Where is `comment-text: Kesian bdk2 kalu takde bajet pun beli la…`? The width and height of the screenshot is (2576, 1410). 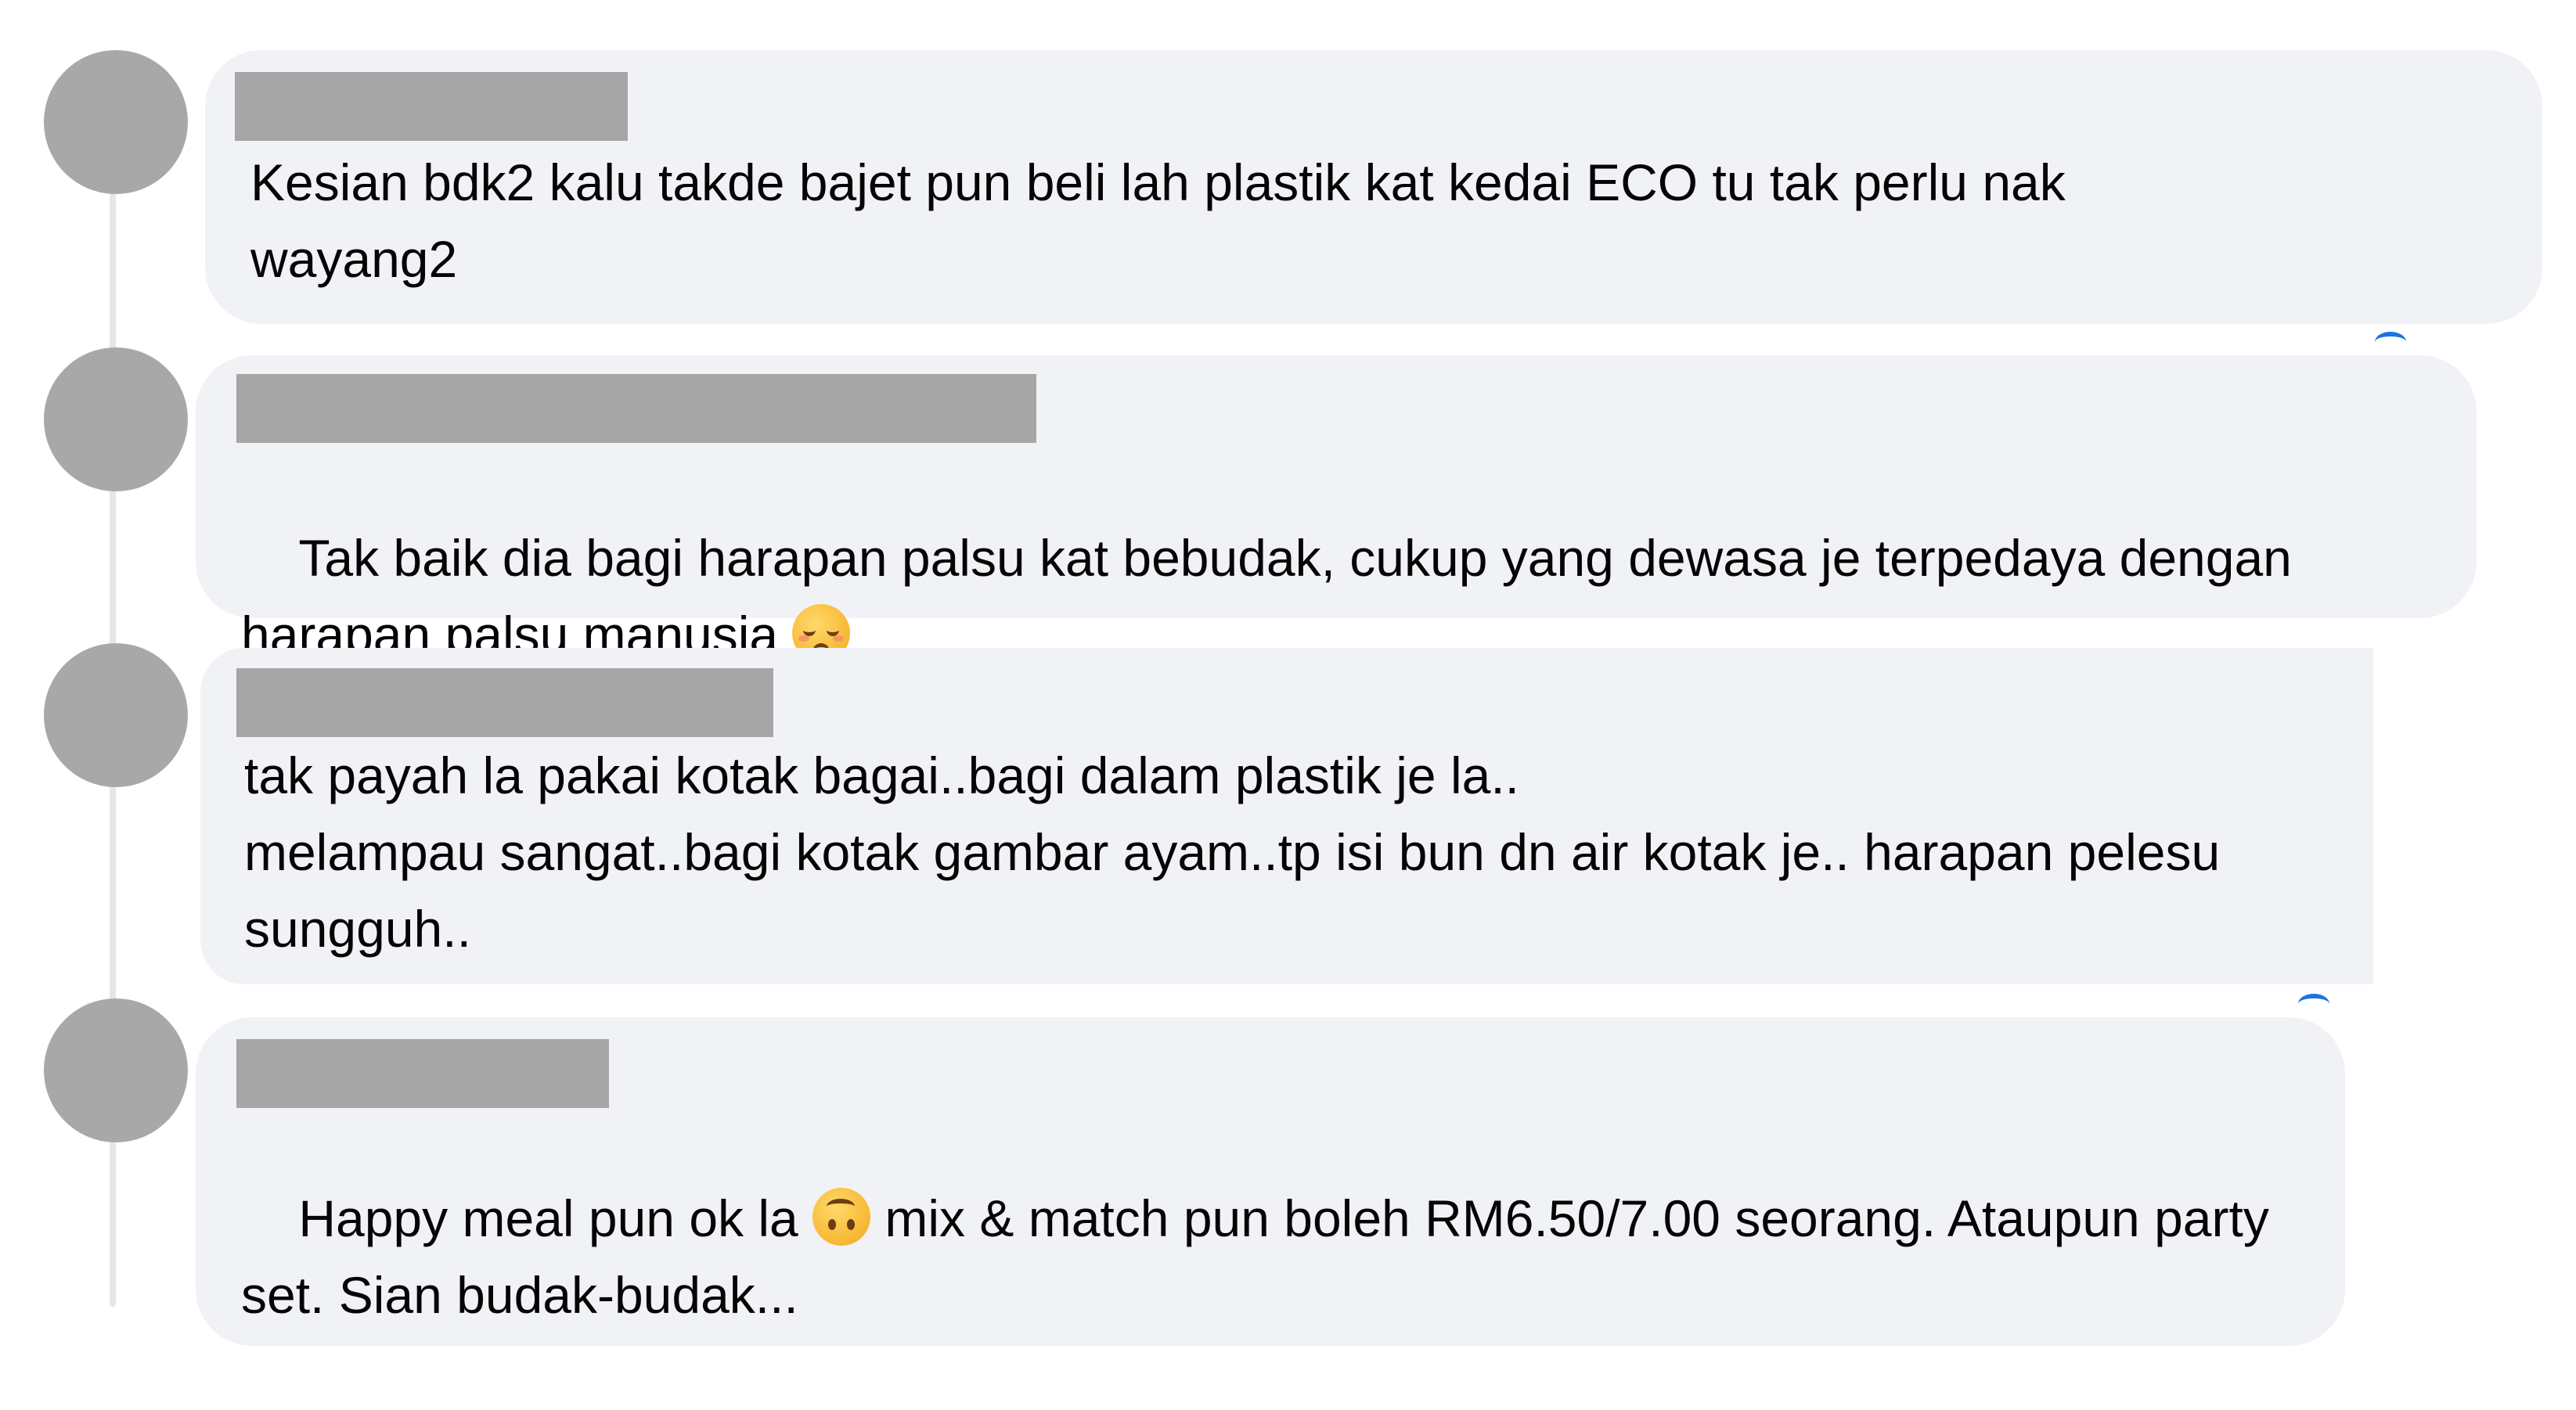
comment-text: Kesian bdk2 kalu takde bajet pun beli la… is located at coordinates (1158, 220).